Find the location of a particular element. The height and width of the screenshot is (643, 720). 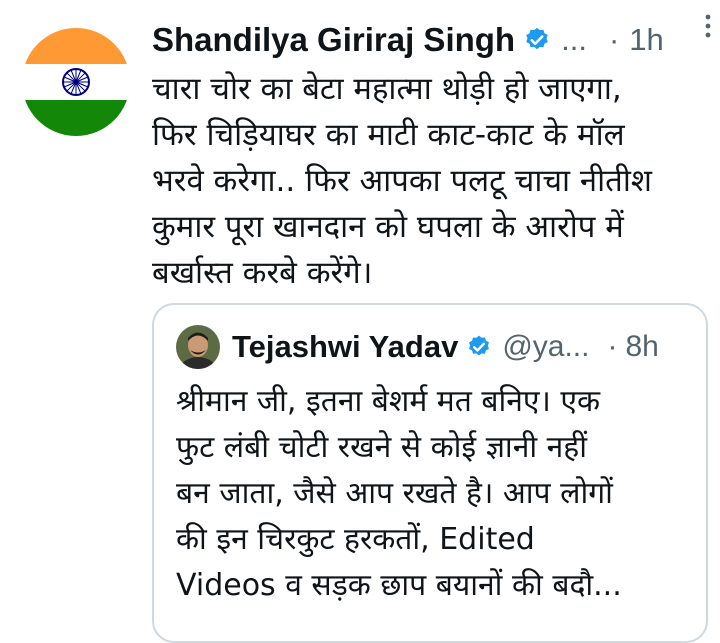

tweet-header: Shandilya Giriraj Singh ... · 1h is located at coordinates (430, 40).